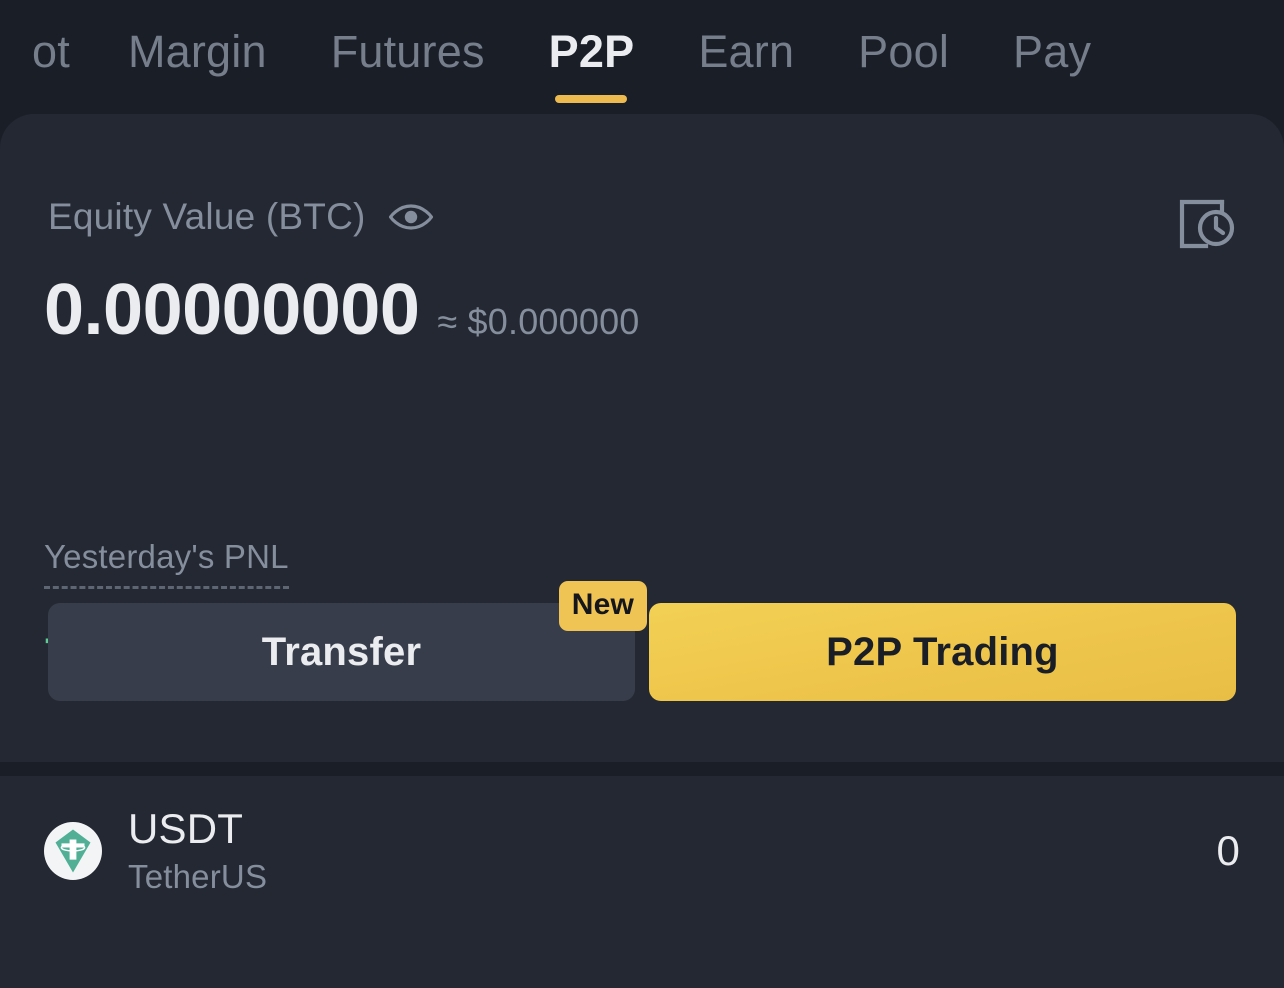  I want to click on asset-names: USDT TetherUS, so click(197, 851).